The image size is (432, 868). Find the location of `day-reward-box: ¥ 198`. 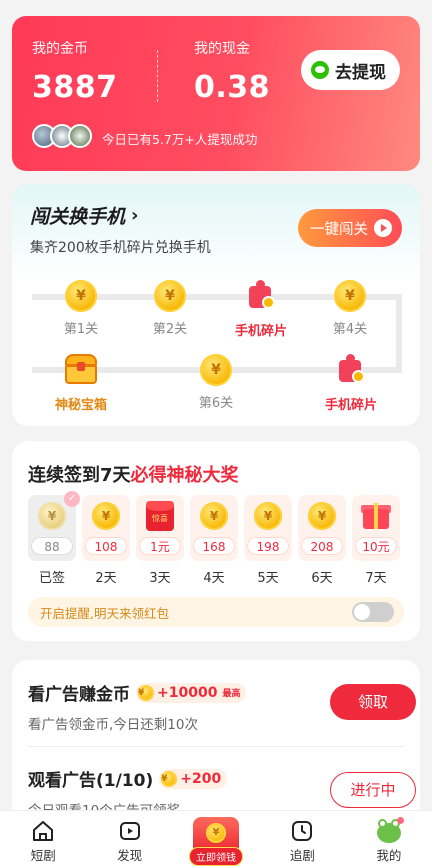

day-reward-box: ¥ 198 is located at coordinates (268, 528).